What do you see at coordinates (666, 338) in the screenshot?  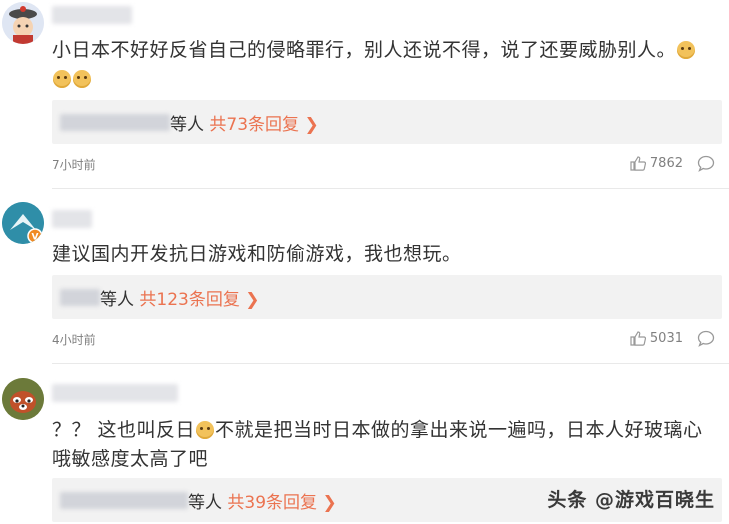 I see `like-count: 5031` at bounding box center [666, 338].